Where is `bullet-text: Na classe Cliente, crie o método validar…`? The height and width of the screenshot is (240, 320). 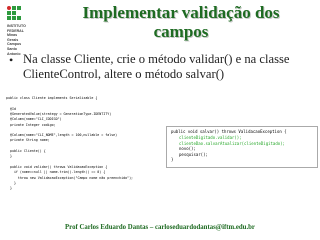 bullet-text: Na classe Cliente, crie o método validar… is located at coordinates (156, 66).